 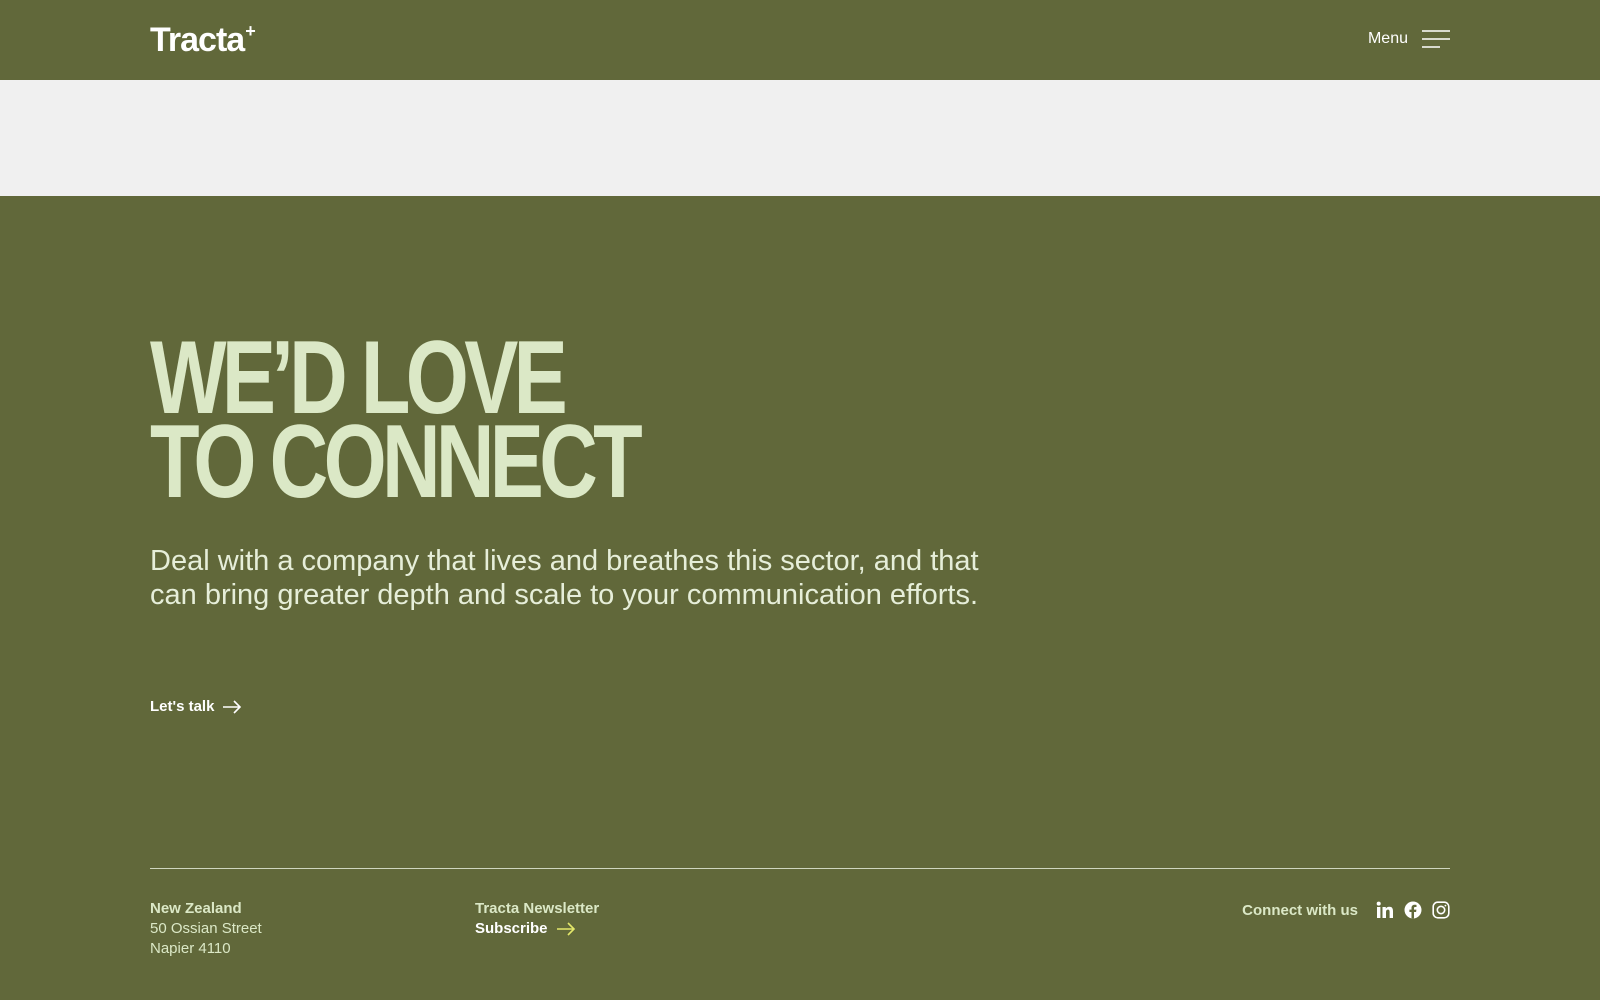 I want to click on hamburger-icon, so click(x=1436, y=39).